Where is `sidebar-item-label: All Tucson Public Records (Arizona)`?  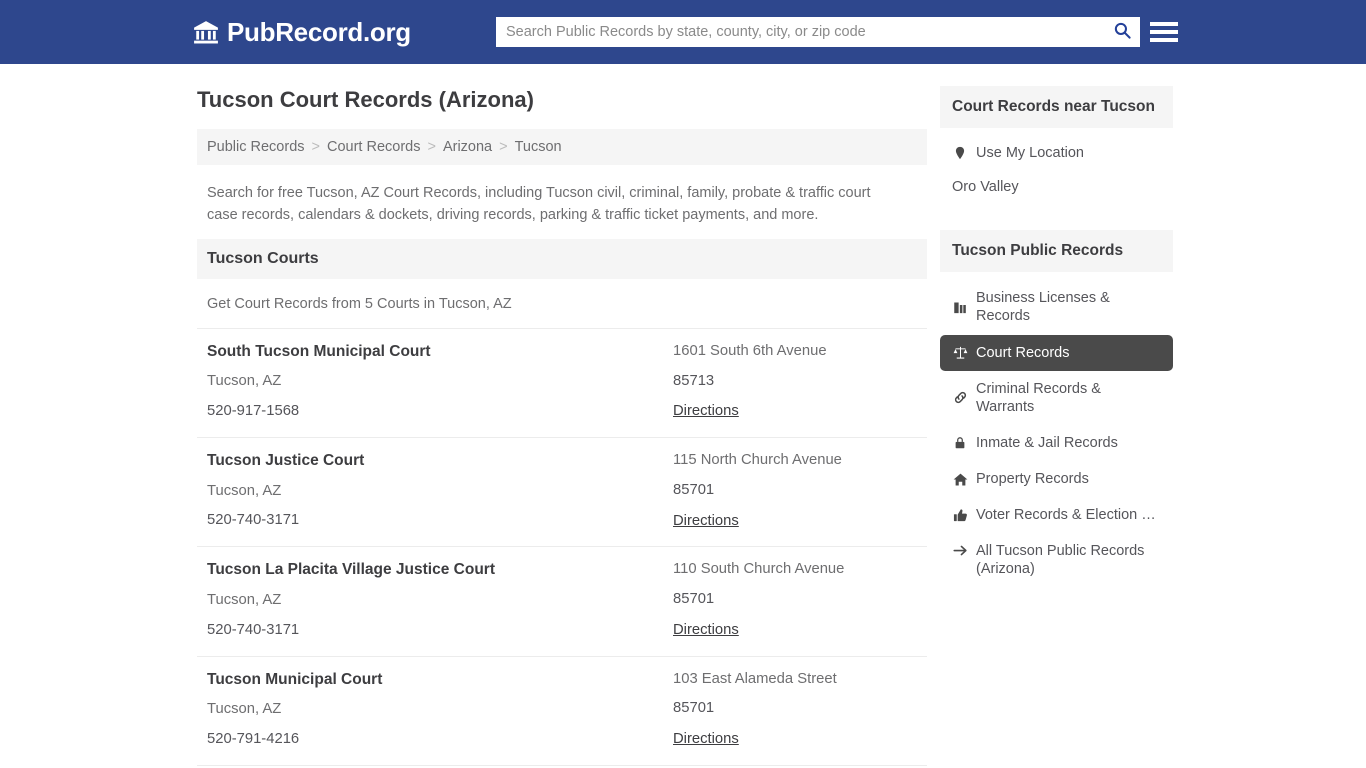
sidebar-item-label: All Tucson Public Records (Arizona) is located at coordinates (1060, 560).